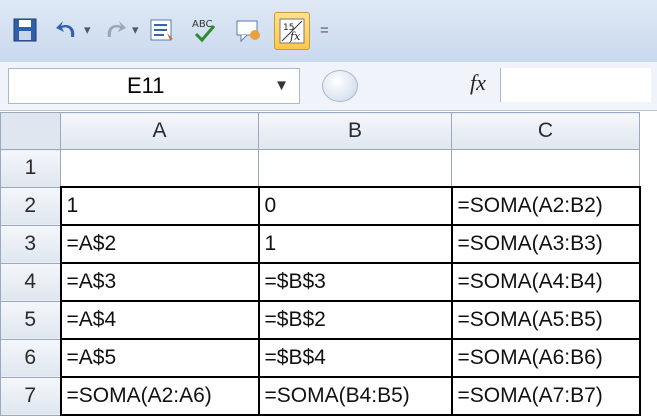 The width and height of the screenshot is (657, 417). What do you see at coordinates (87, 30) in the screenshot?
I see `undo-dropdown-icon: ▾` at bounding box center [87, 30].